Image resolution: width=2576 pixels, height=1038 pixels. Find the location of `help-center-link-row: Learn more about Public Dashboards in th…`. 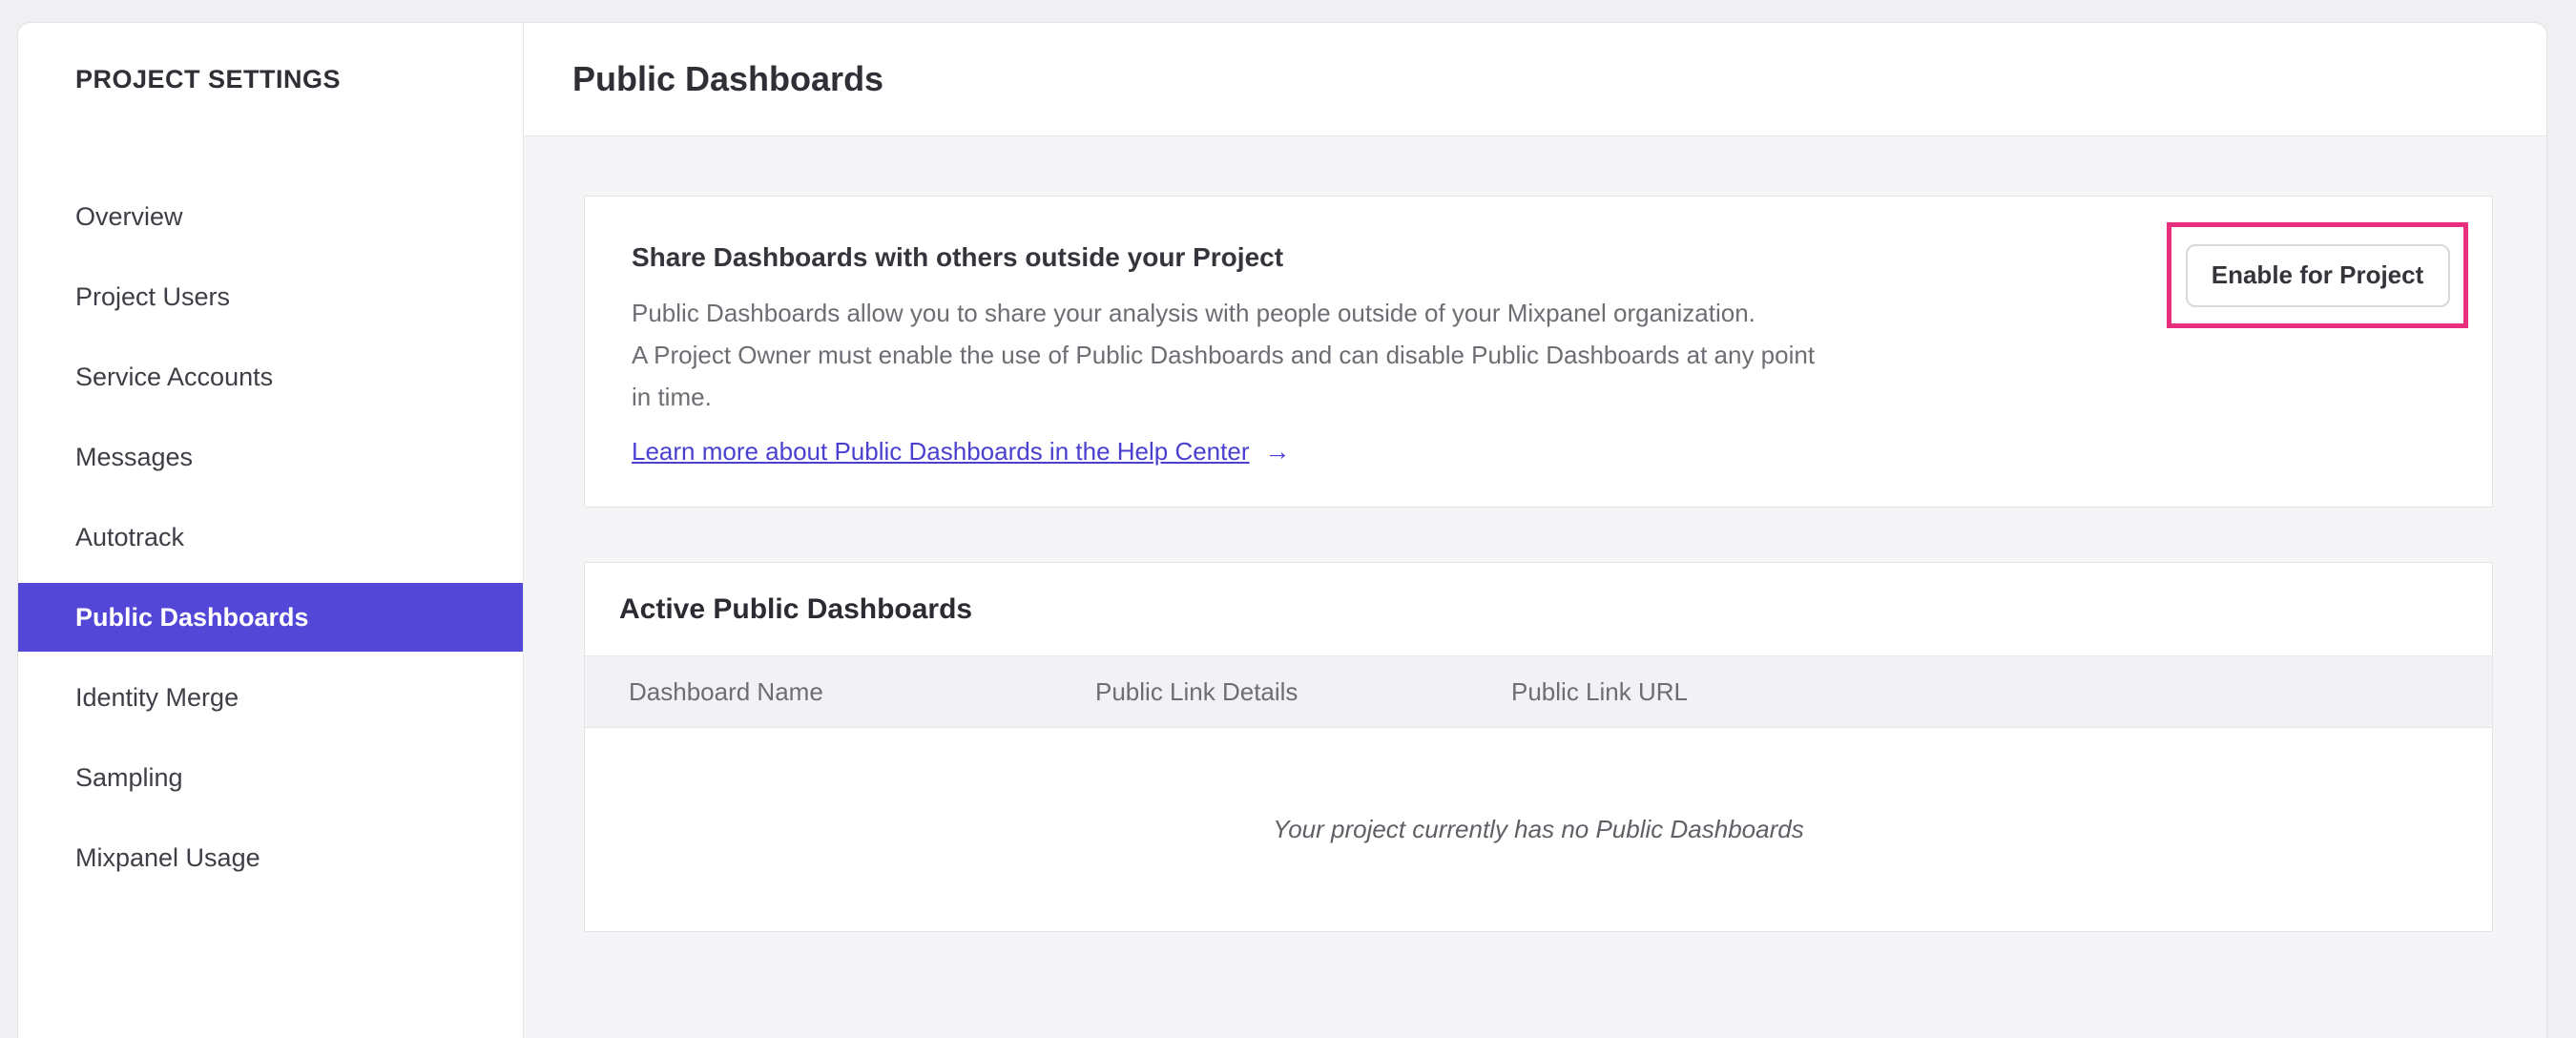

help-center-link-row: Learn more about Public Dashboards in th… is located at coordinates (1390, 452).